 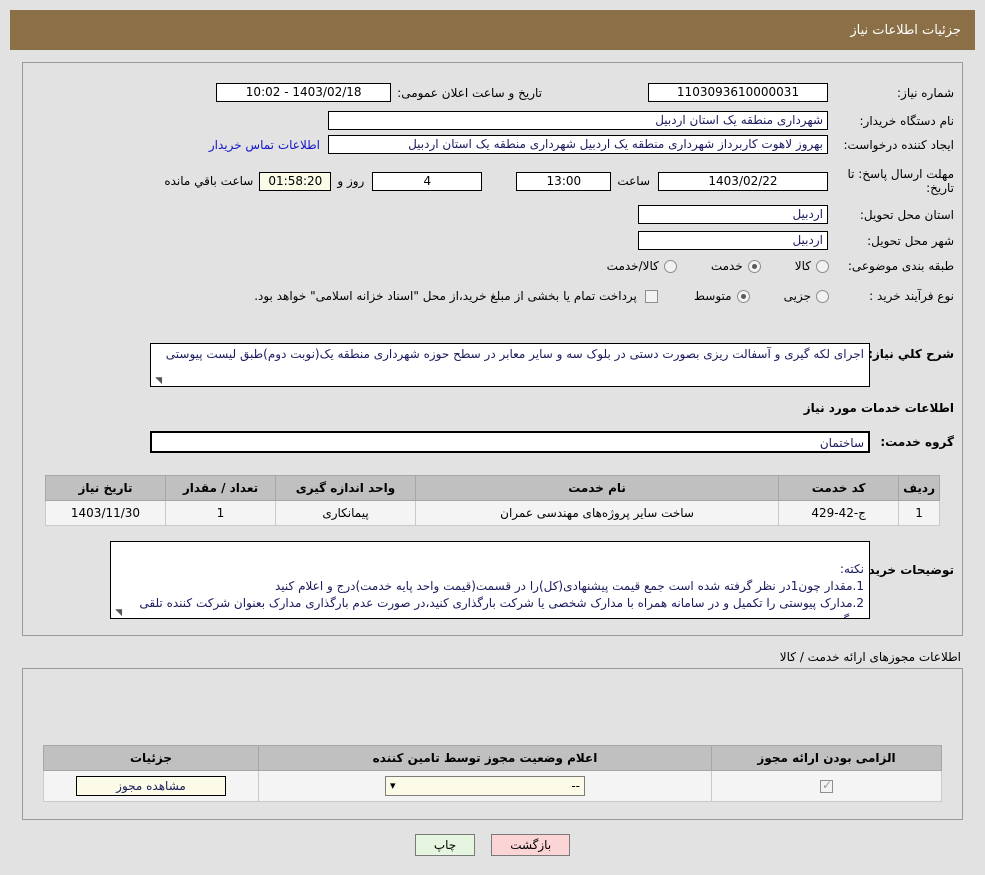 I want to click on public-announce-label: تاریخ و ساعت اعلان عمومی:, so click(x=469, y=92).